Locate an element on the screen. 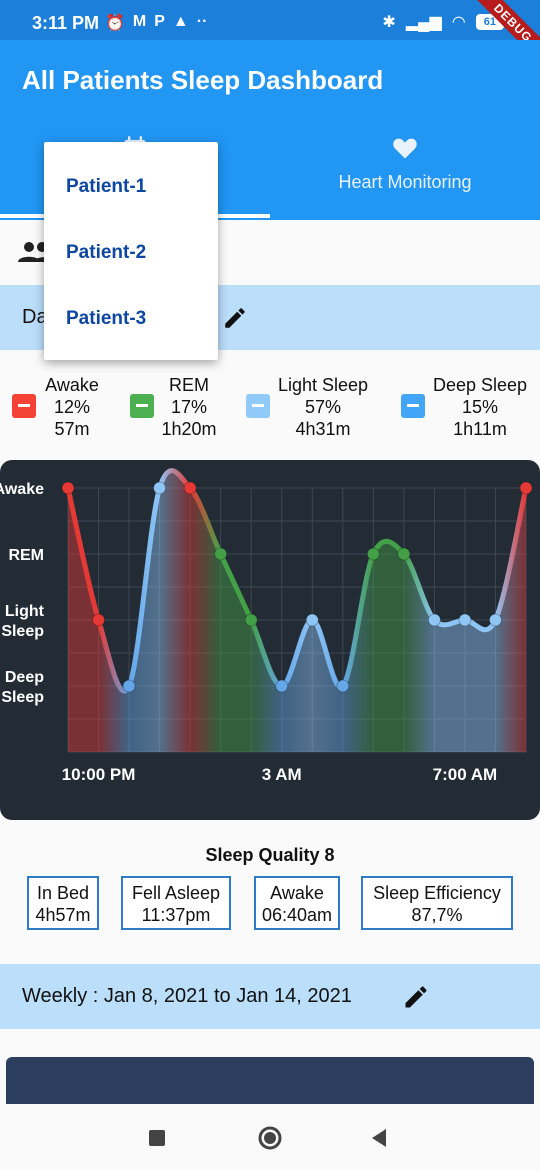  legend-name: REM is located at coordinates (189, 385).